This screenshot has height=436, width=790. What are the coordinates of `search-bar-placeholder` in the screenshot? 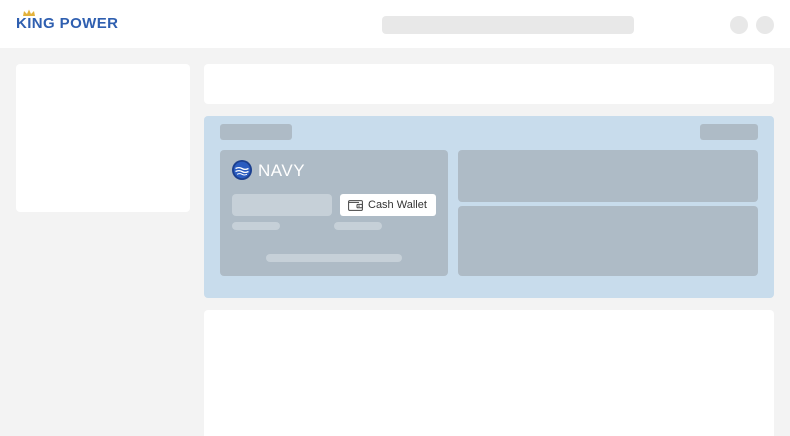 It's located at (508, 25).